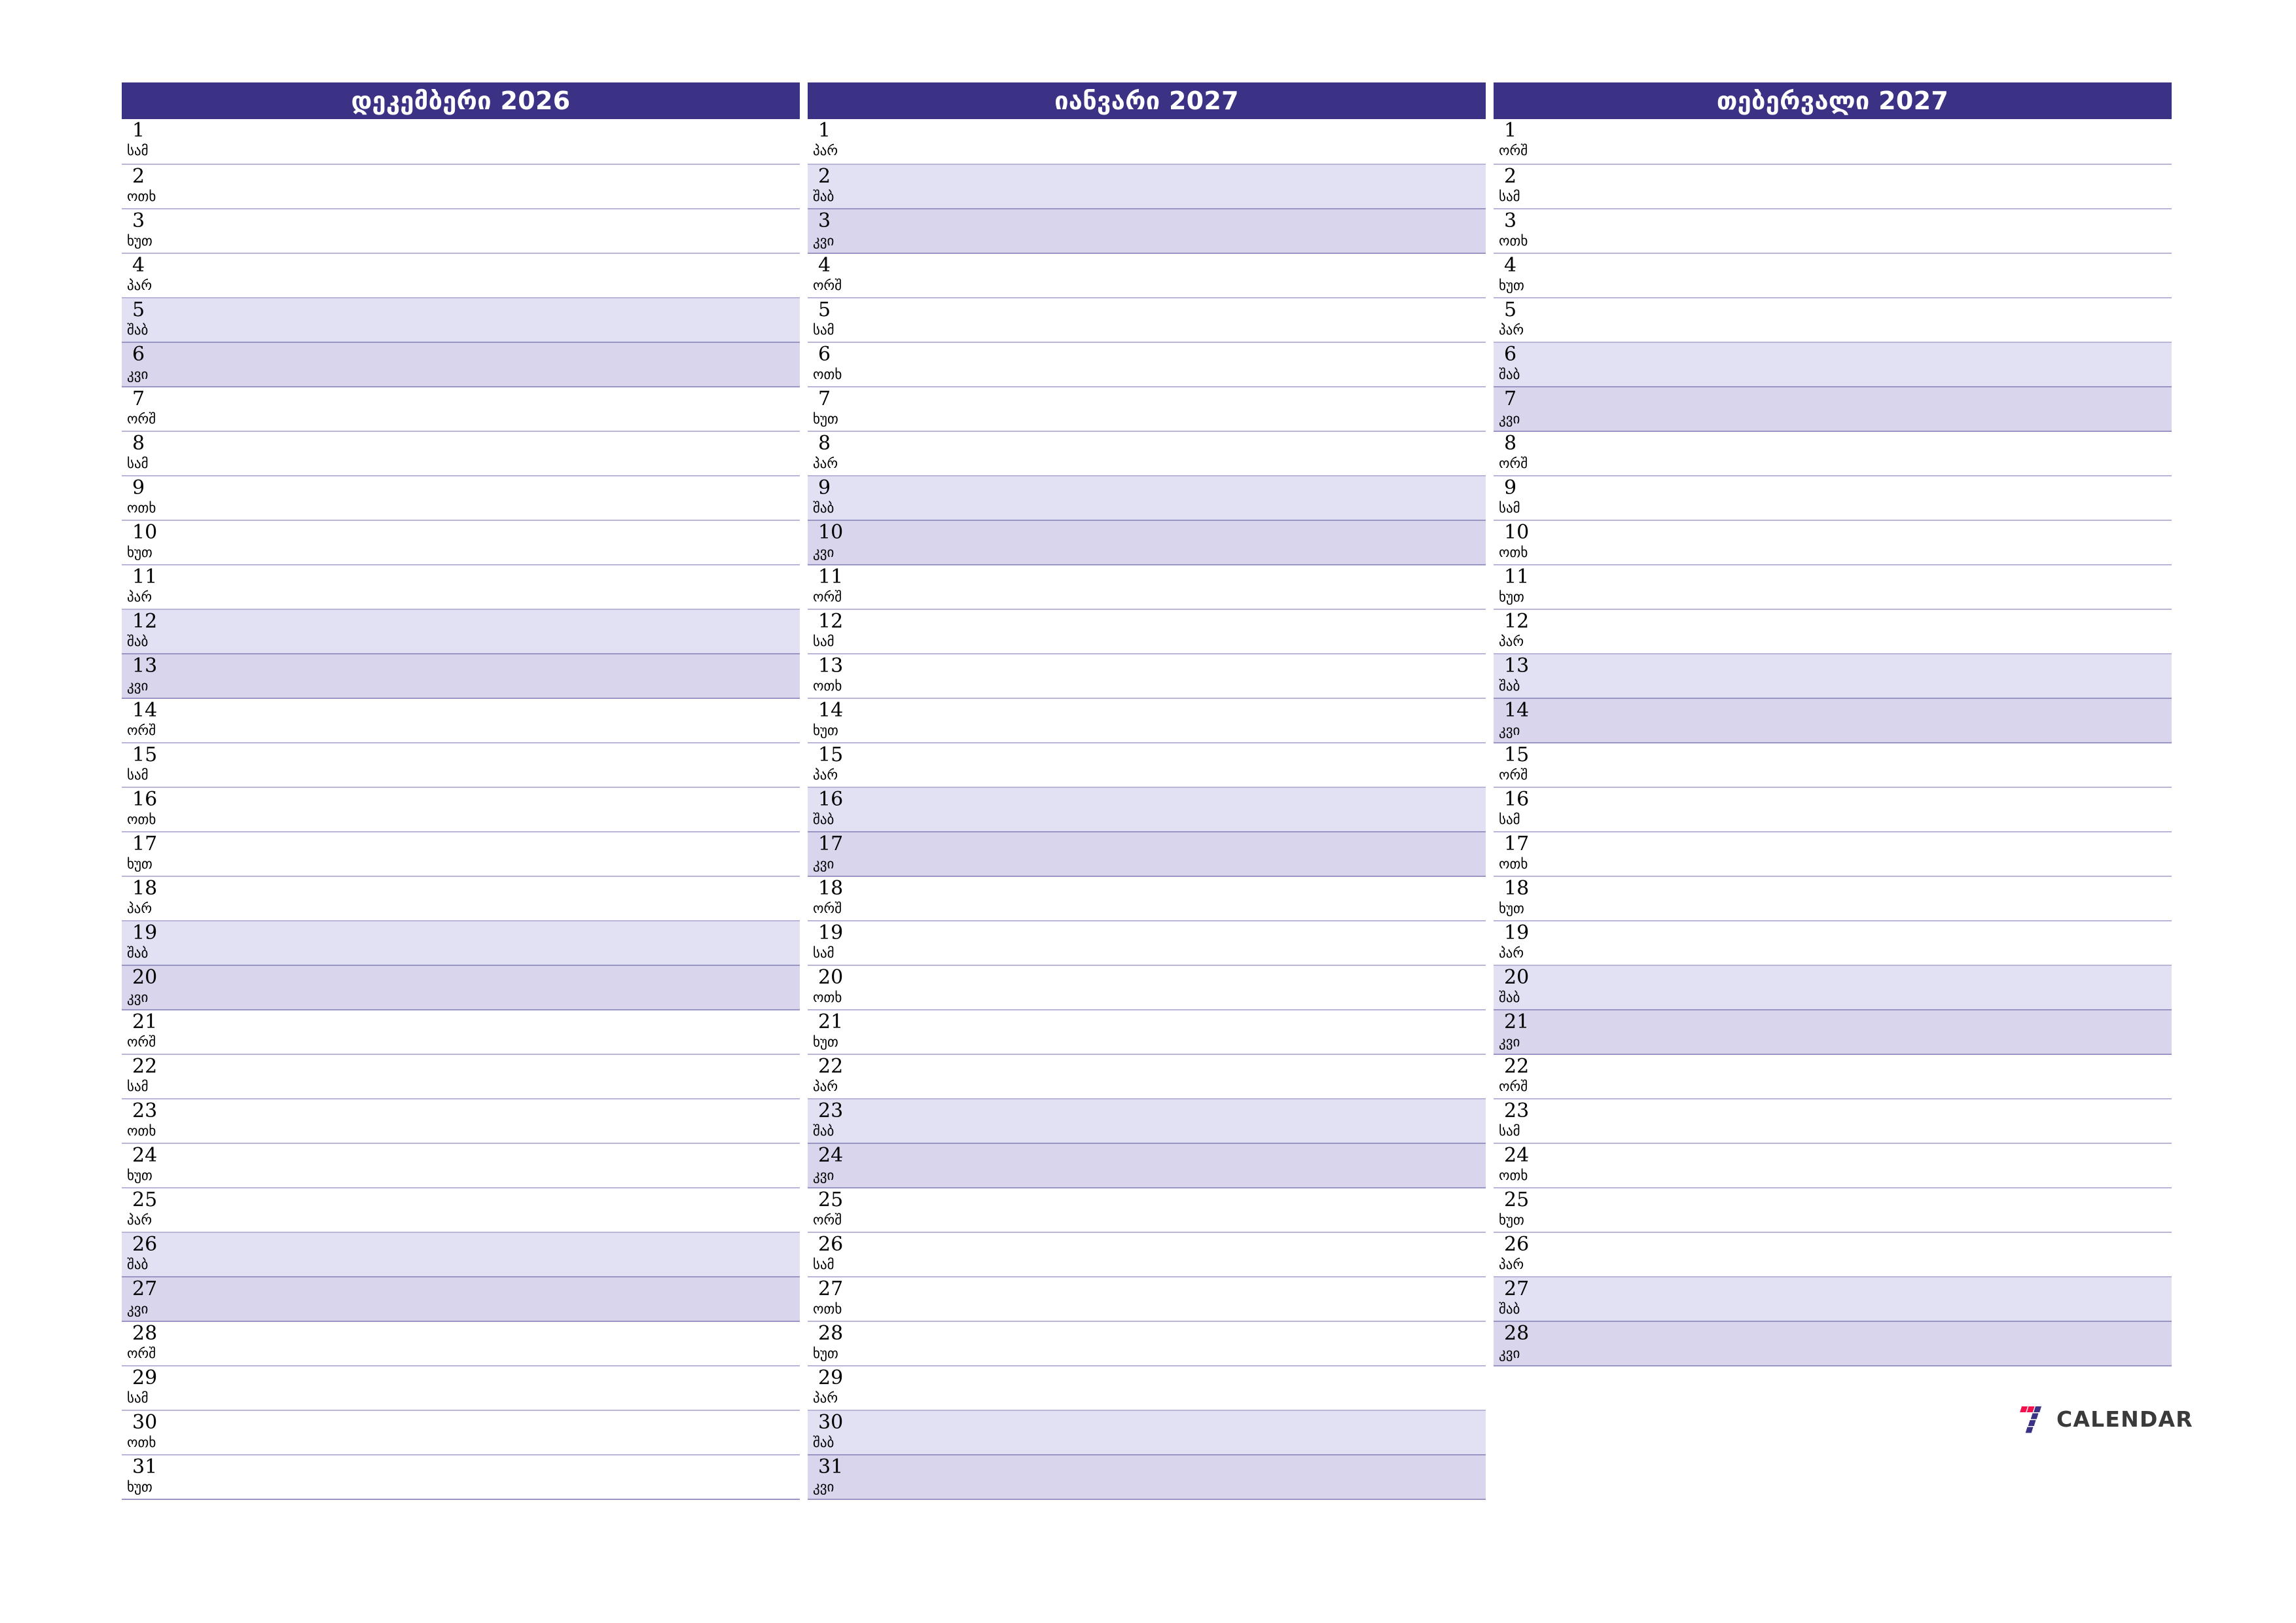 The width and height of the screenshot is (2296, 1623). I want to click on day-row: 2 სამ, so click(1833, 186).